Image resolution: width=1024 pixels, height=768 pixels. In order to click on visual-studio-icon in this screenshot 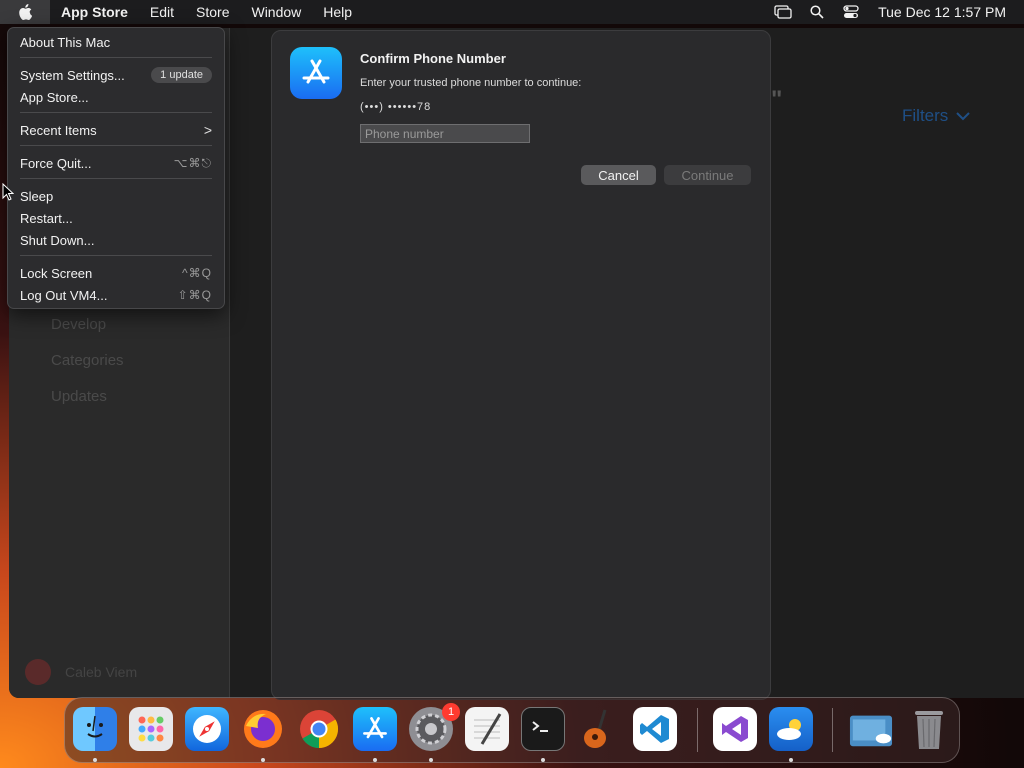, I will do `click(735, 729)`.